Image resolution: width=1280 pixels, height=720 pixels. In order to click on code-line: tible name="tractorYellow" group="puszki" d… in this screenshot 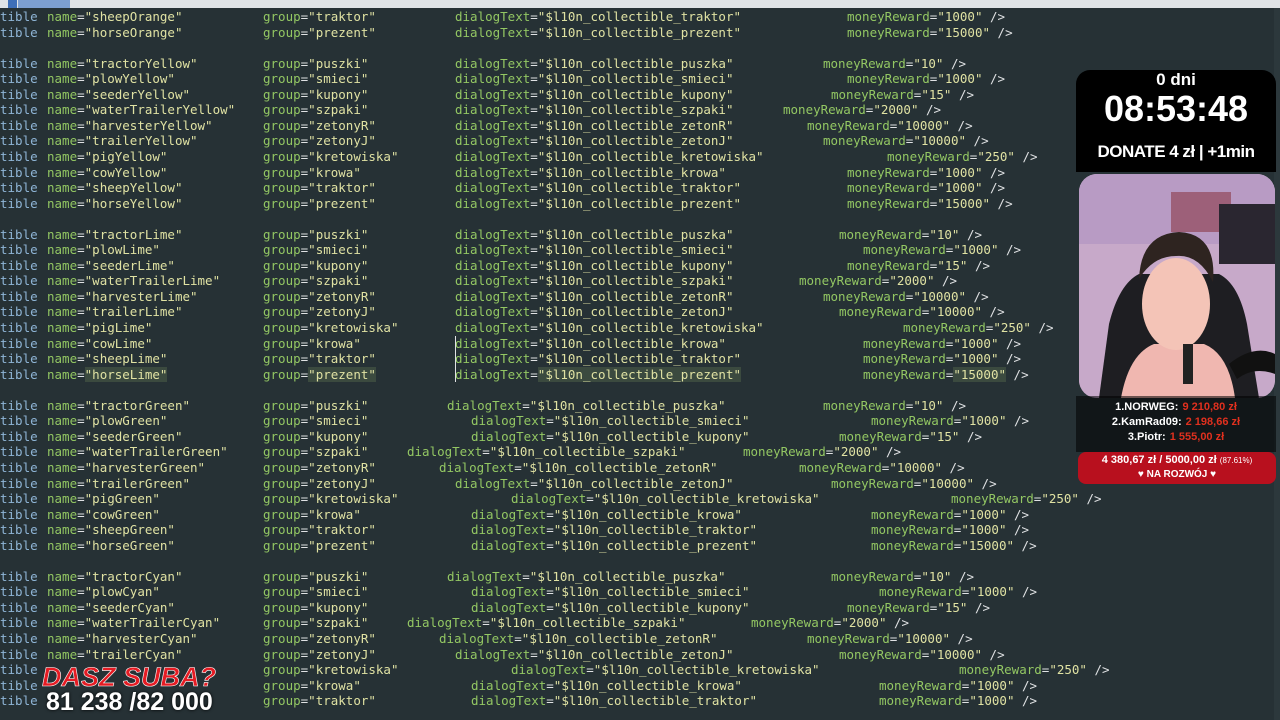, I will do `click(640, 64)`.